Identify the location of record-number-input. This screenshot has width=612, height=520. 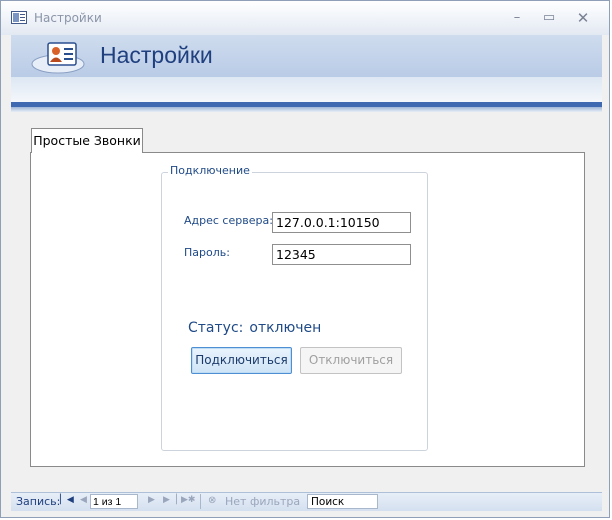
(114, 501).